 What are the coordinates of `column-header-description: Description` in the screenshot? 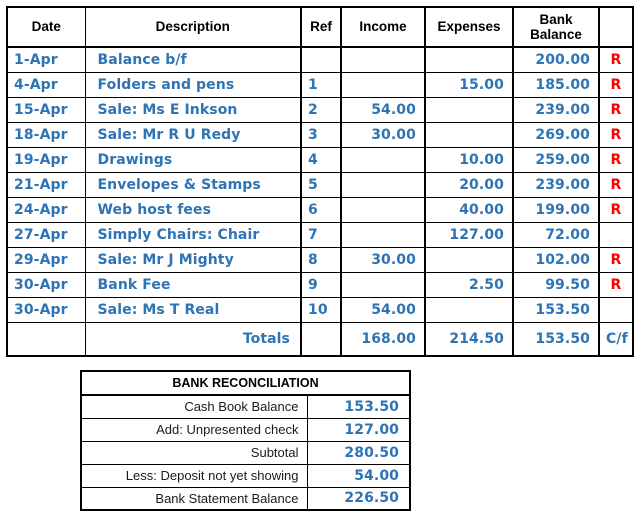 It's located at (193, 27).